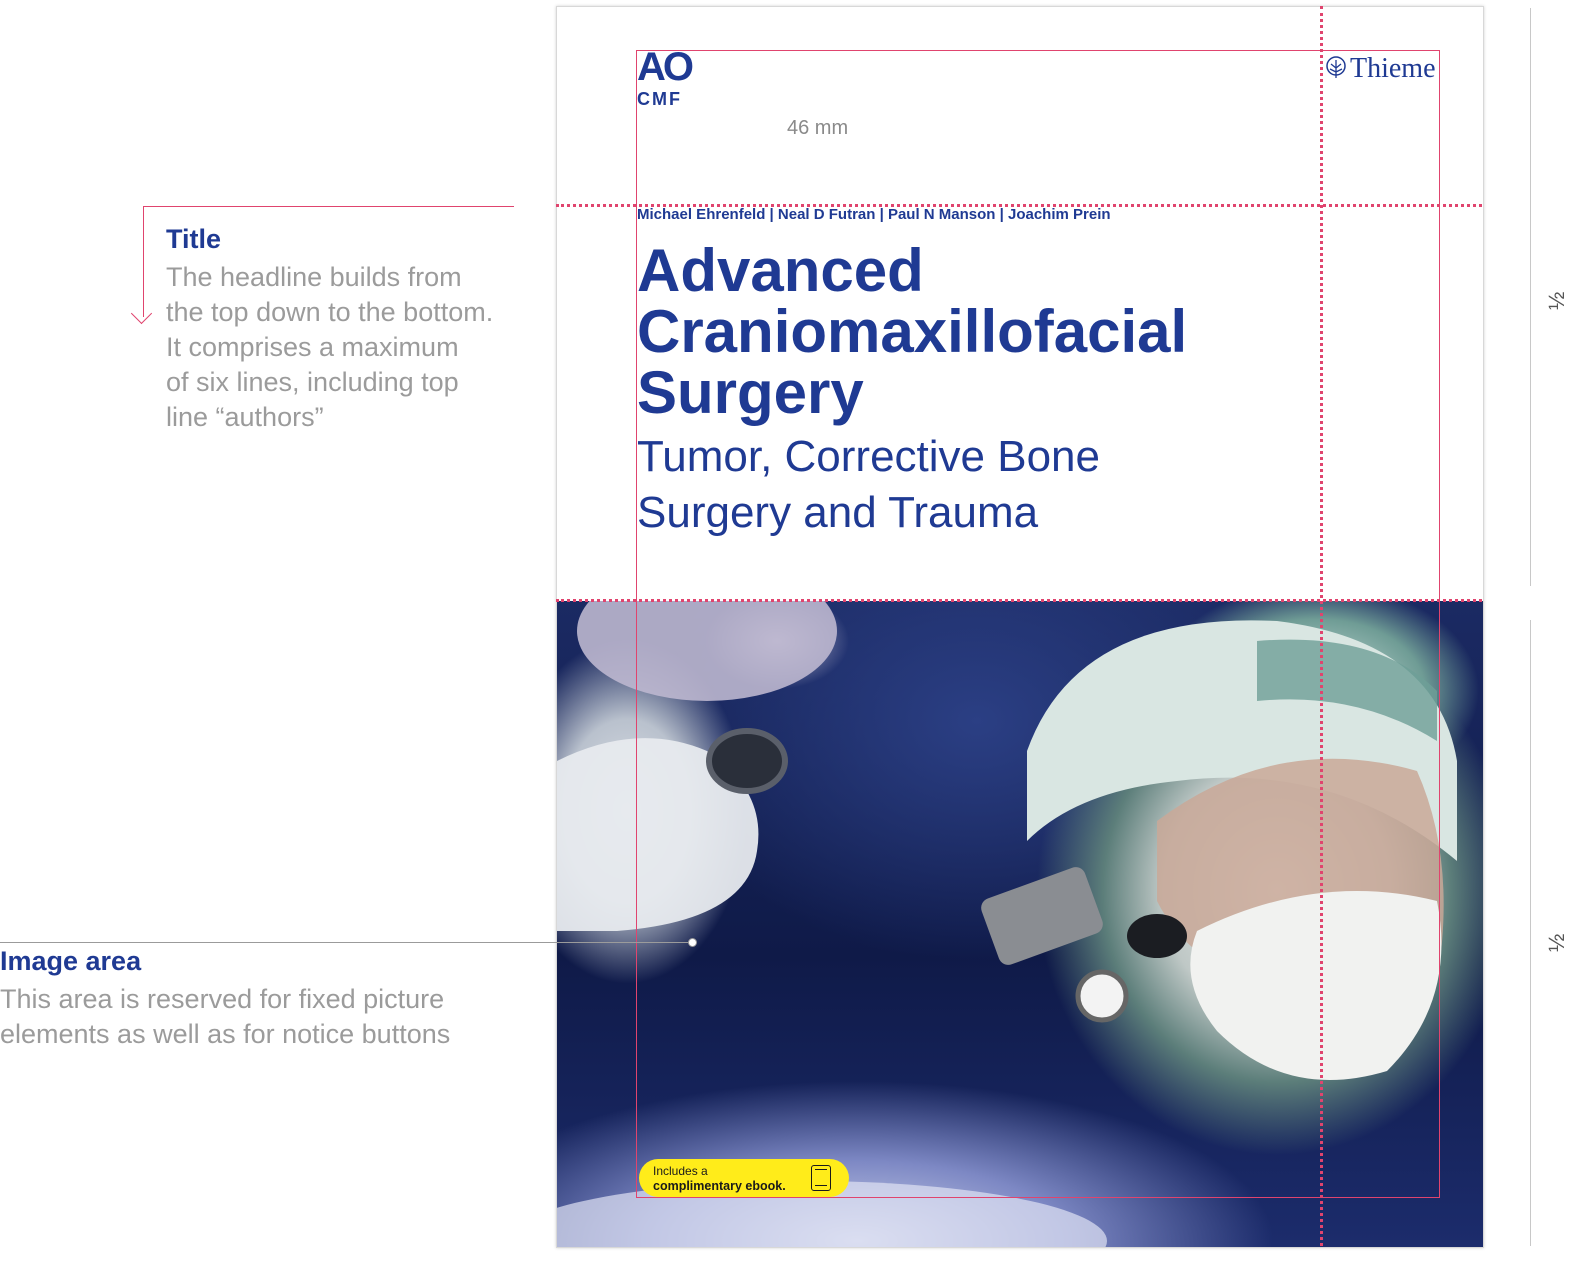 This screenshot has height=1267, width=1577. What do you see at coordinates (71, 961) in the screenshot?
I see `annotation-image-heading: Image area` at bounding box center [71, 961].